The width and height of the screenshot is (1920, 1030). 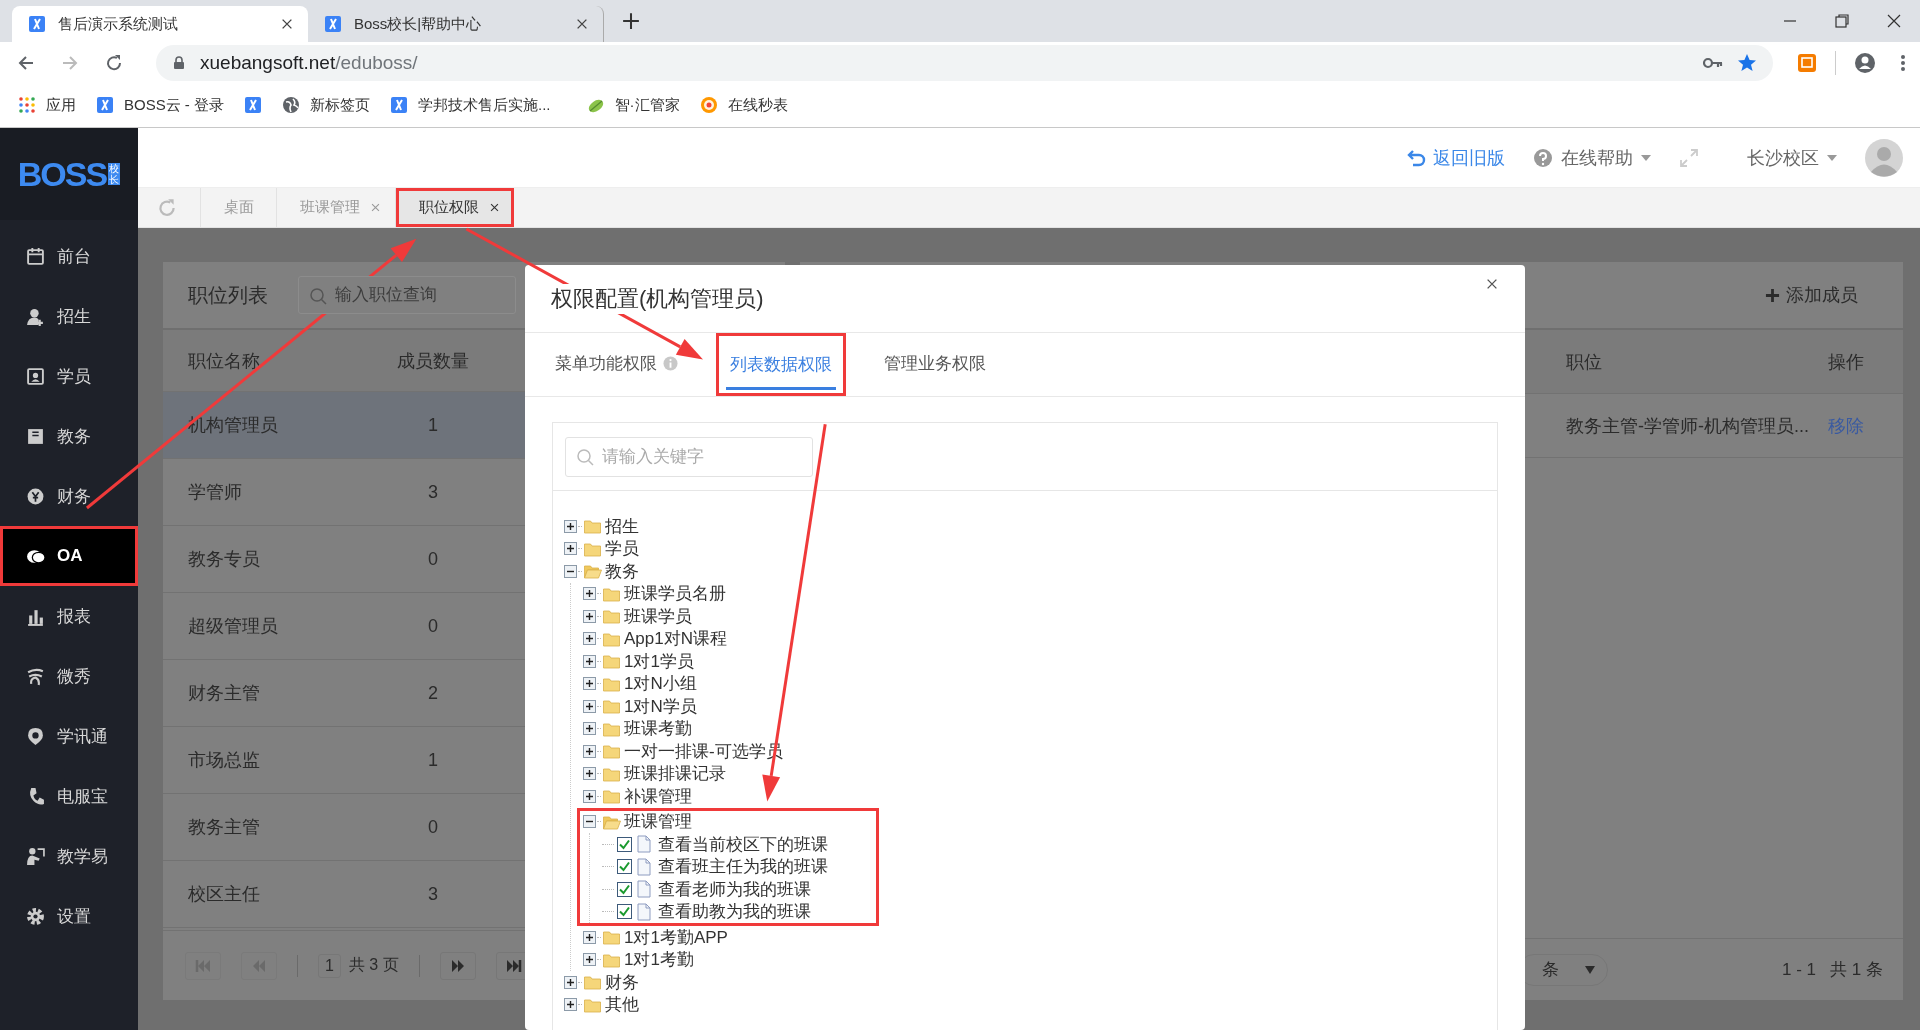 I want to click on new-tab-icon, so click(x=631, y=21).